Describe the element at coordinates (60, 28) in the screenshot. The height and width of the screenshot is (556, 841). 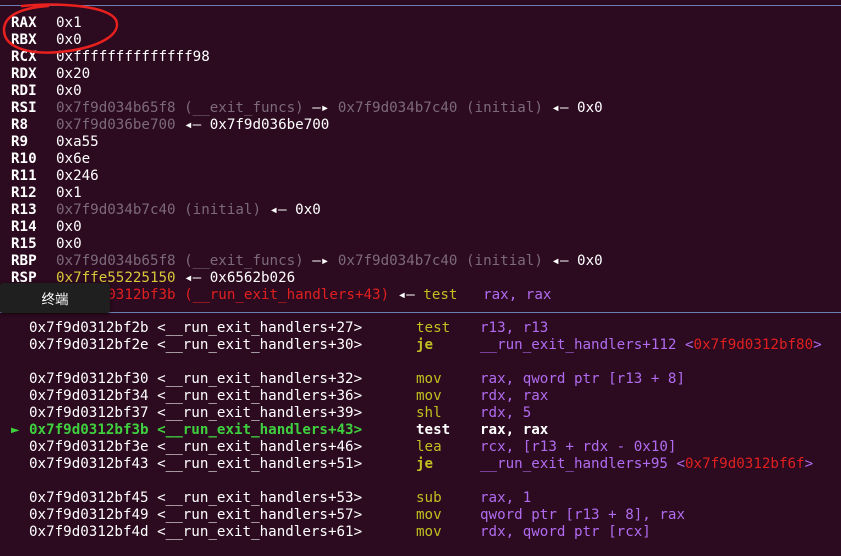
I see `red-circle-annotation` at that location.